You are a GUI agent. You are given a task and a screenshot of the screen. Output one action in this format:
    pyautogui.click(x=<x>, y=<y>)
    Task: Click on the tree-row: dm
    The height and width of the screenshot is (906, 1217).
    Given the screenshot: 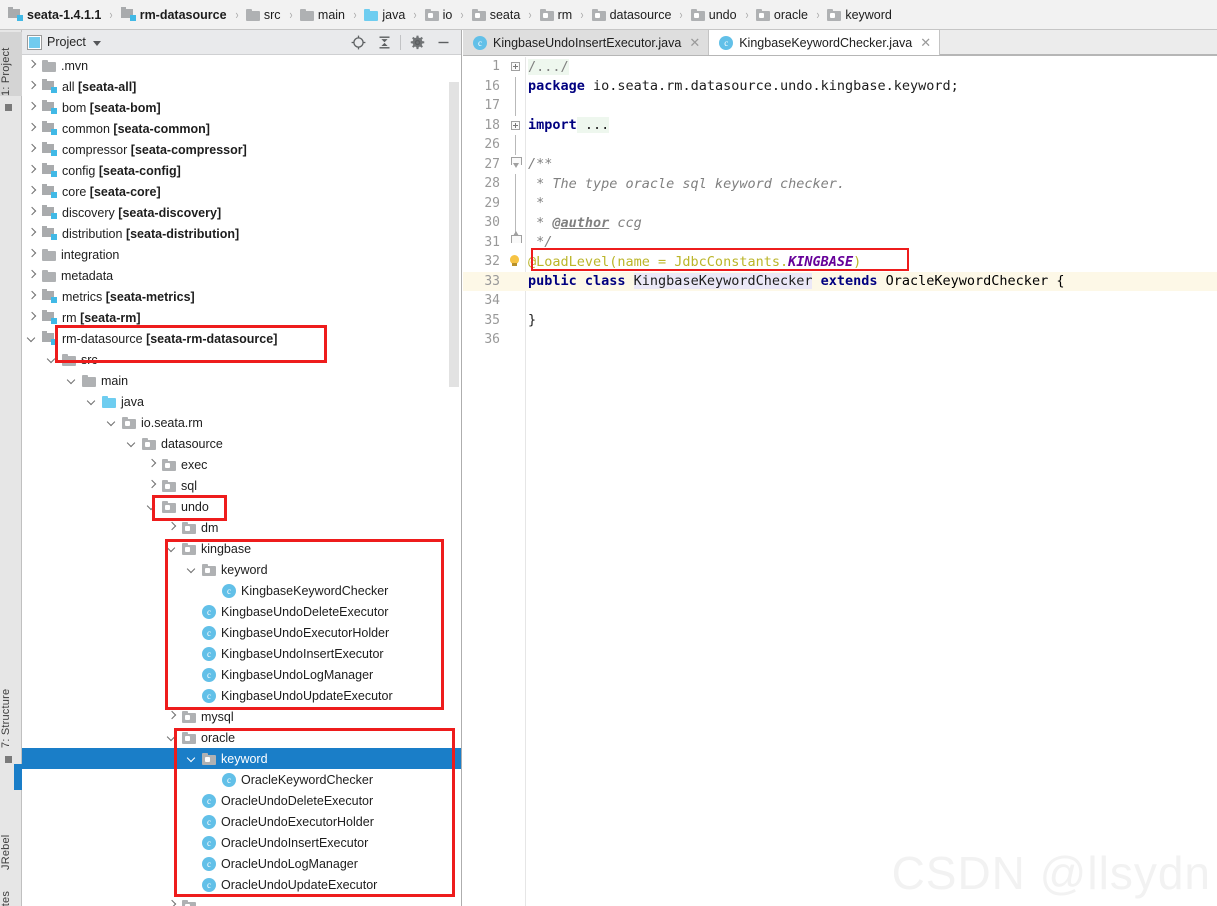 What is the action you would take?
    pyautogui.click(x=241, y=527)
    